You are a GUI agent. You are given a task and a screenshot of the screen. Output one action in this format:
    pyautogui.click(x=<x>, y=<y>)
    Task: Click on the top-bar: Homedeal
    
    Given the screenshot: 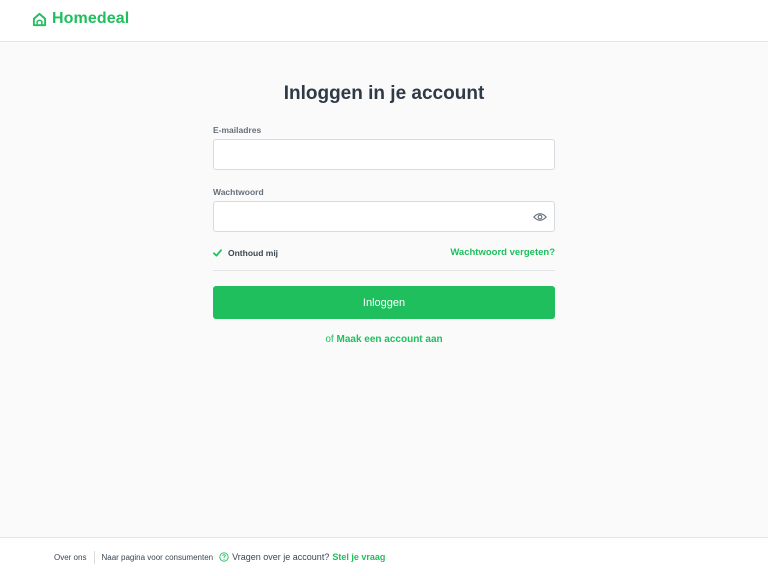 What is the action you would take?
    pyautogui.click(x=384, y=21)
    